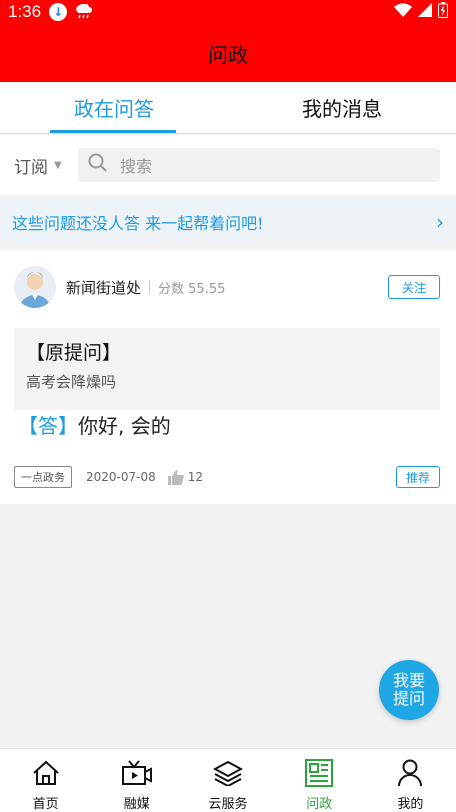 This screenshot has width=456, height=812. What do you see at coordinates (418, 477) in the screenshot?
I see `recommend-button: 推荐` at bounding box center [418, 477].